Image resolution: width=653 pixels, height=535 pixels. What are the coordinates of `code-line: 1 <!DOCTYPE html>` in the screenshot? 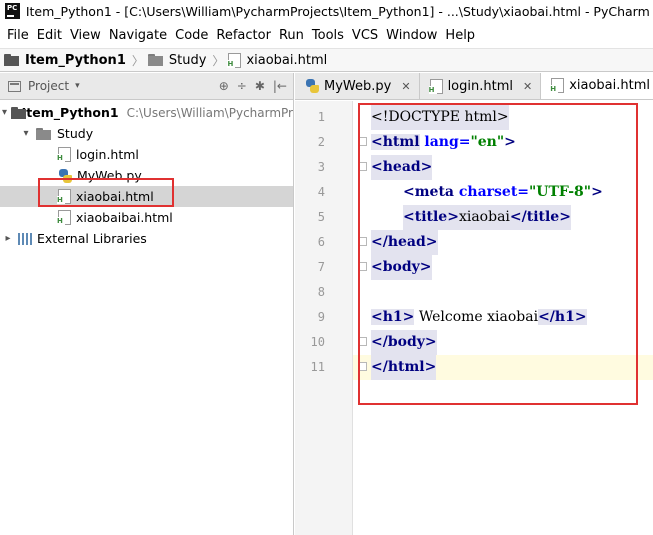 It's located at (485, 117).